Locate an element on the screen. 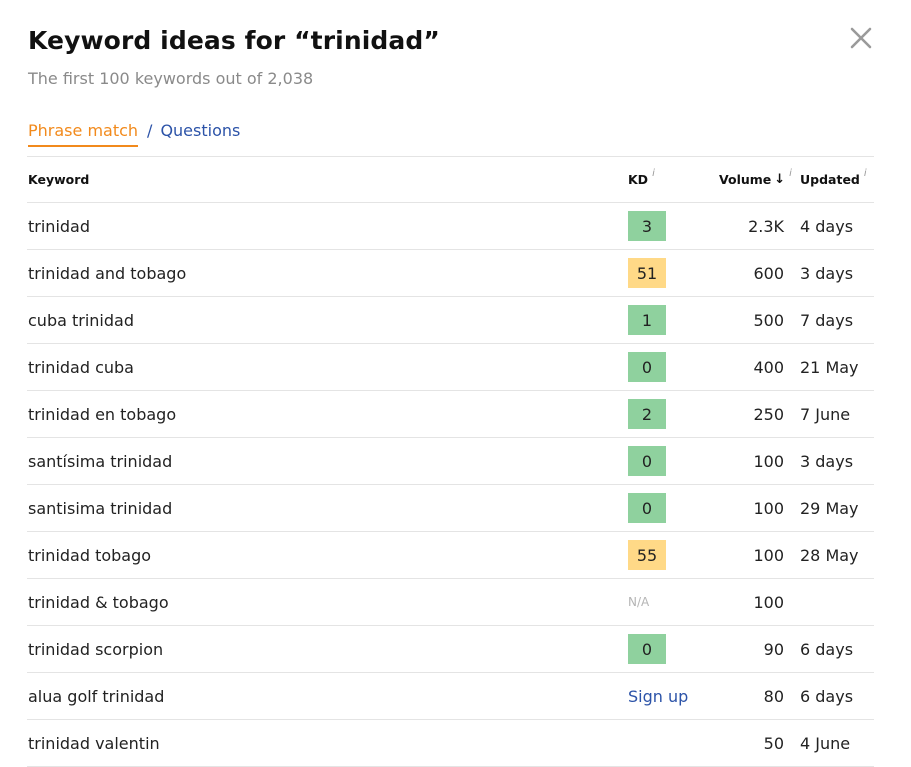 This screenshot has height=767, width=911. column-header-kd: KD i is located at coordinates (641, 179).